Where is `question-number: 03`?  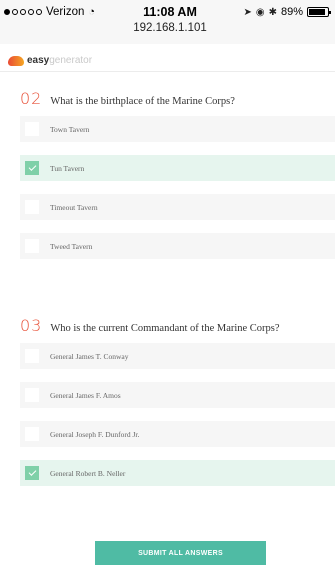 question-number: 03 is located at coordinates (31, 325).